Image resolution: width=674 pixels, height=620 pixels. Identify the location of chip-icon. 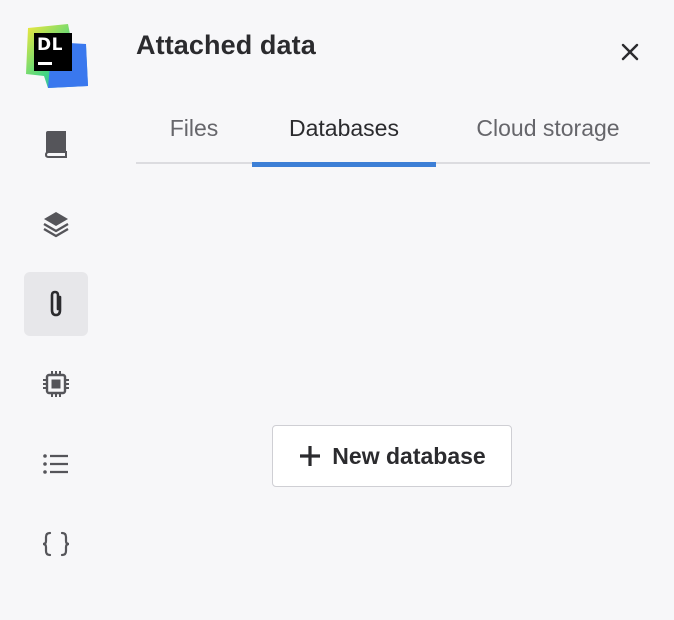
(56, 384).